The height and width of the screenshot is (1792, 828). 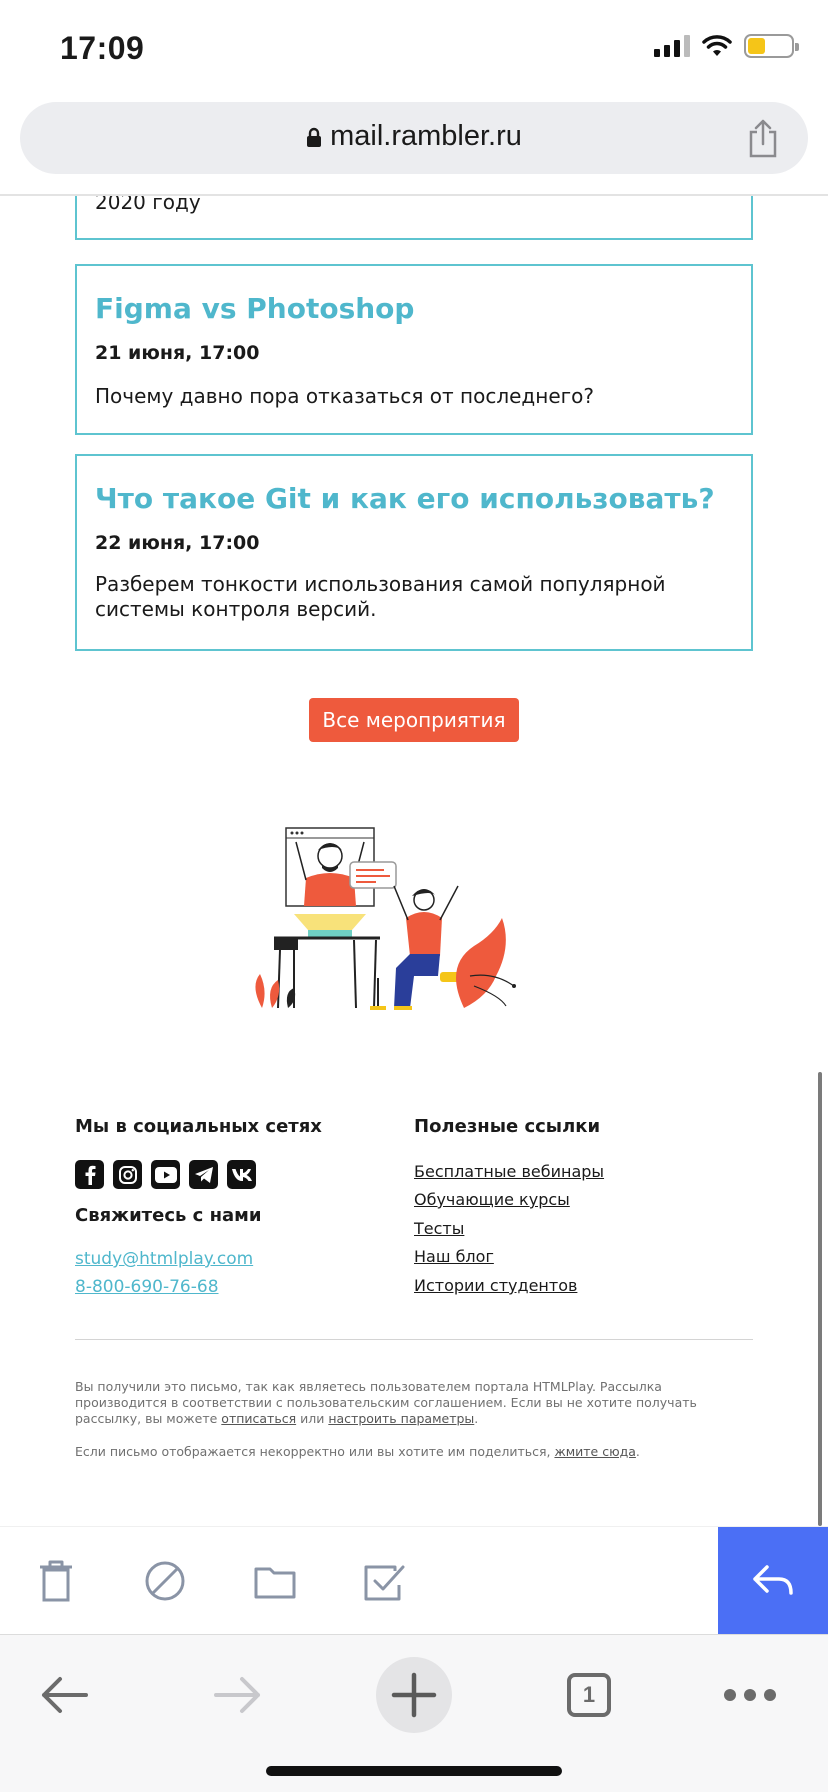 I want to click on event-date: 22 июня, 17:00, so click(x=177, y=543).